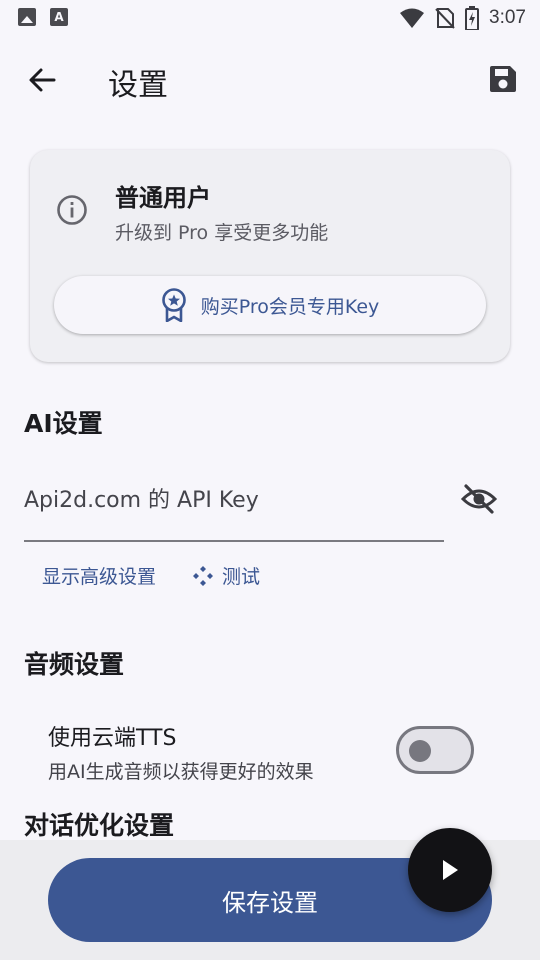 Image resolution: width=540 pixels, height=960 pixels. What do you see at coordinates (290, 306) in the screenshot?
I see `buy-pro-key-label: 购买Pro会员专用Key` at bounding box center [290, 306].